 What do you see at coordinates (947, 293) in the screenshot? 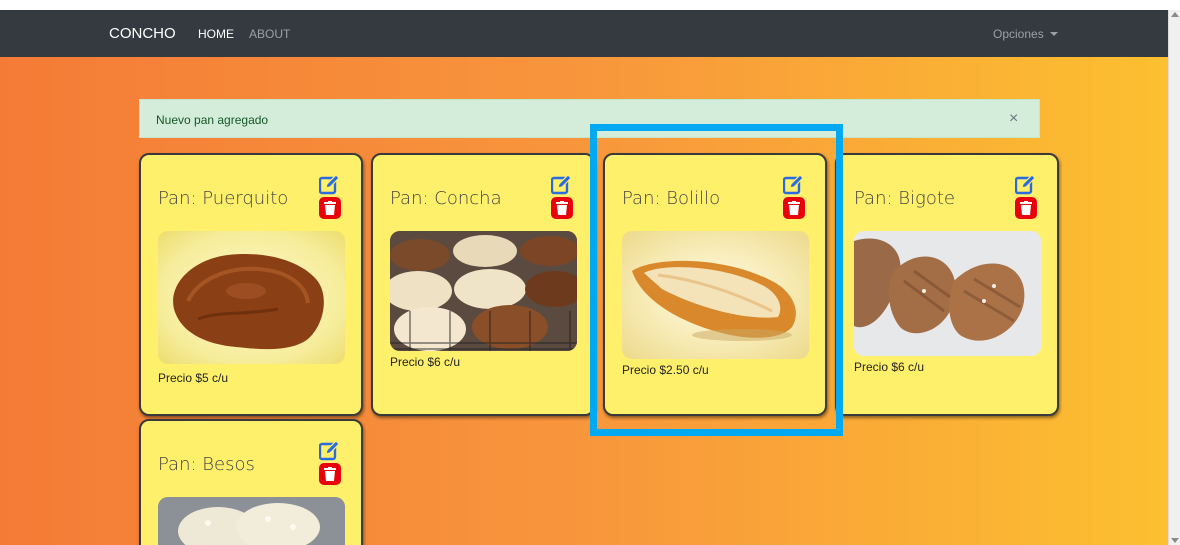
I see `bread-image-bigote` at bounding box center [947, 293].